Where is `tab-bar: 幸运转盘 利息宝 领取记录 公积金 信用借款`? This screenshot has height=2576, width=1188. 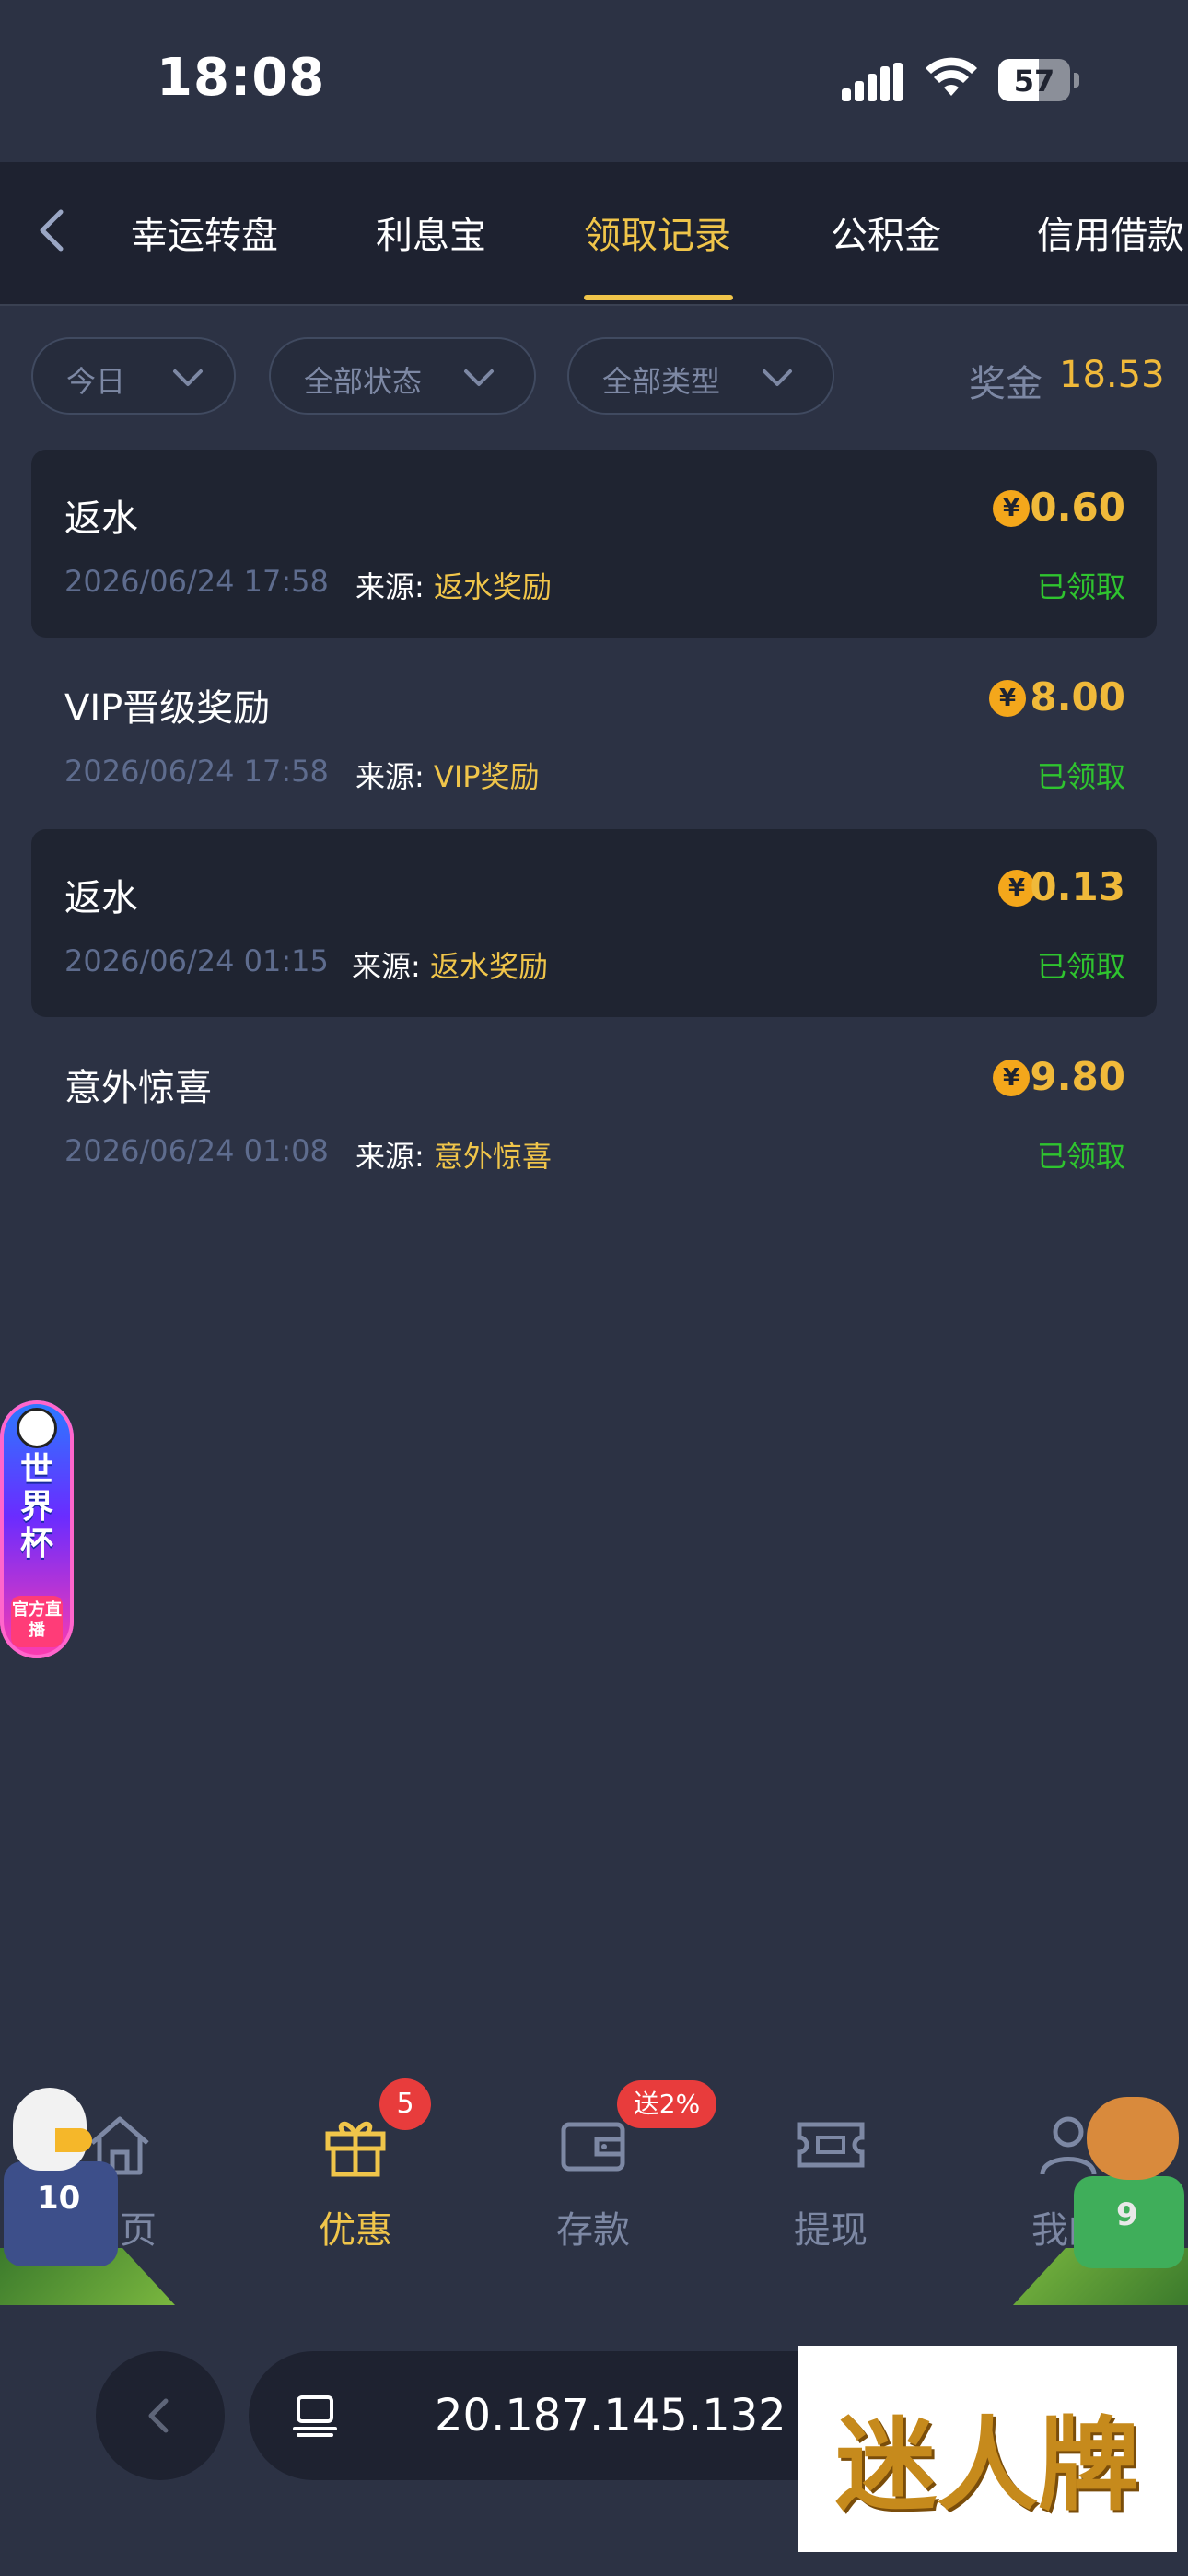
tab-bar: 幸运转盘 利息宝 领取记录 公积金 信用借款 is located at coordinates (594, 234).